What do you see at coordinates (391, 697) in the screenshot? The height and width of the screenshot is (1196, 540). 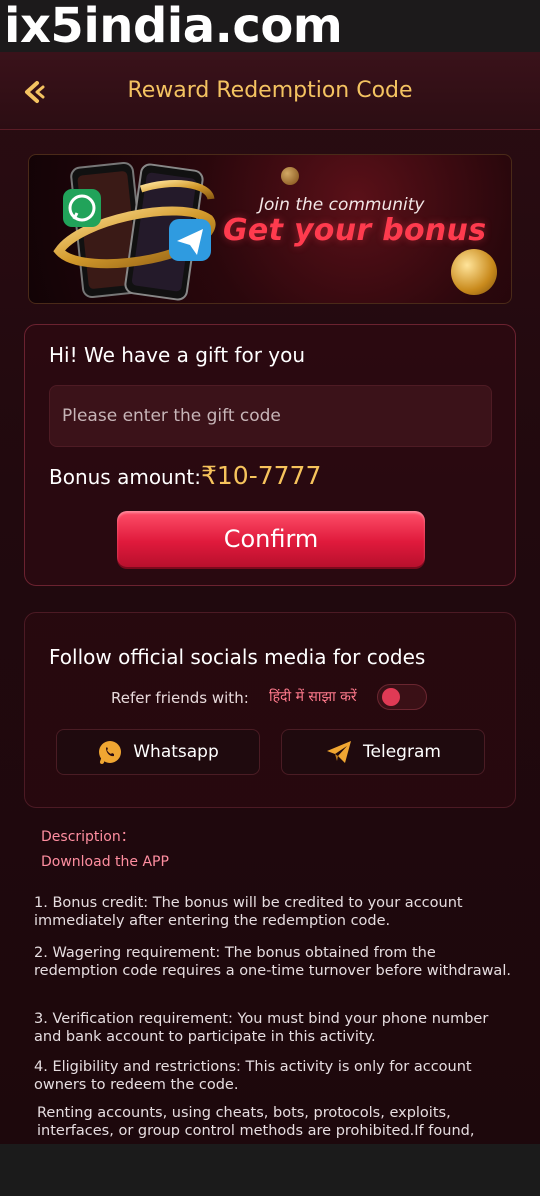 I see `toggle-knob` at bounding box center [391, 697].